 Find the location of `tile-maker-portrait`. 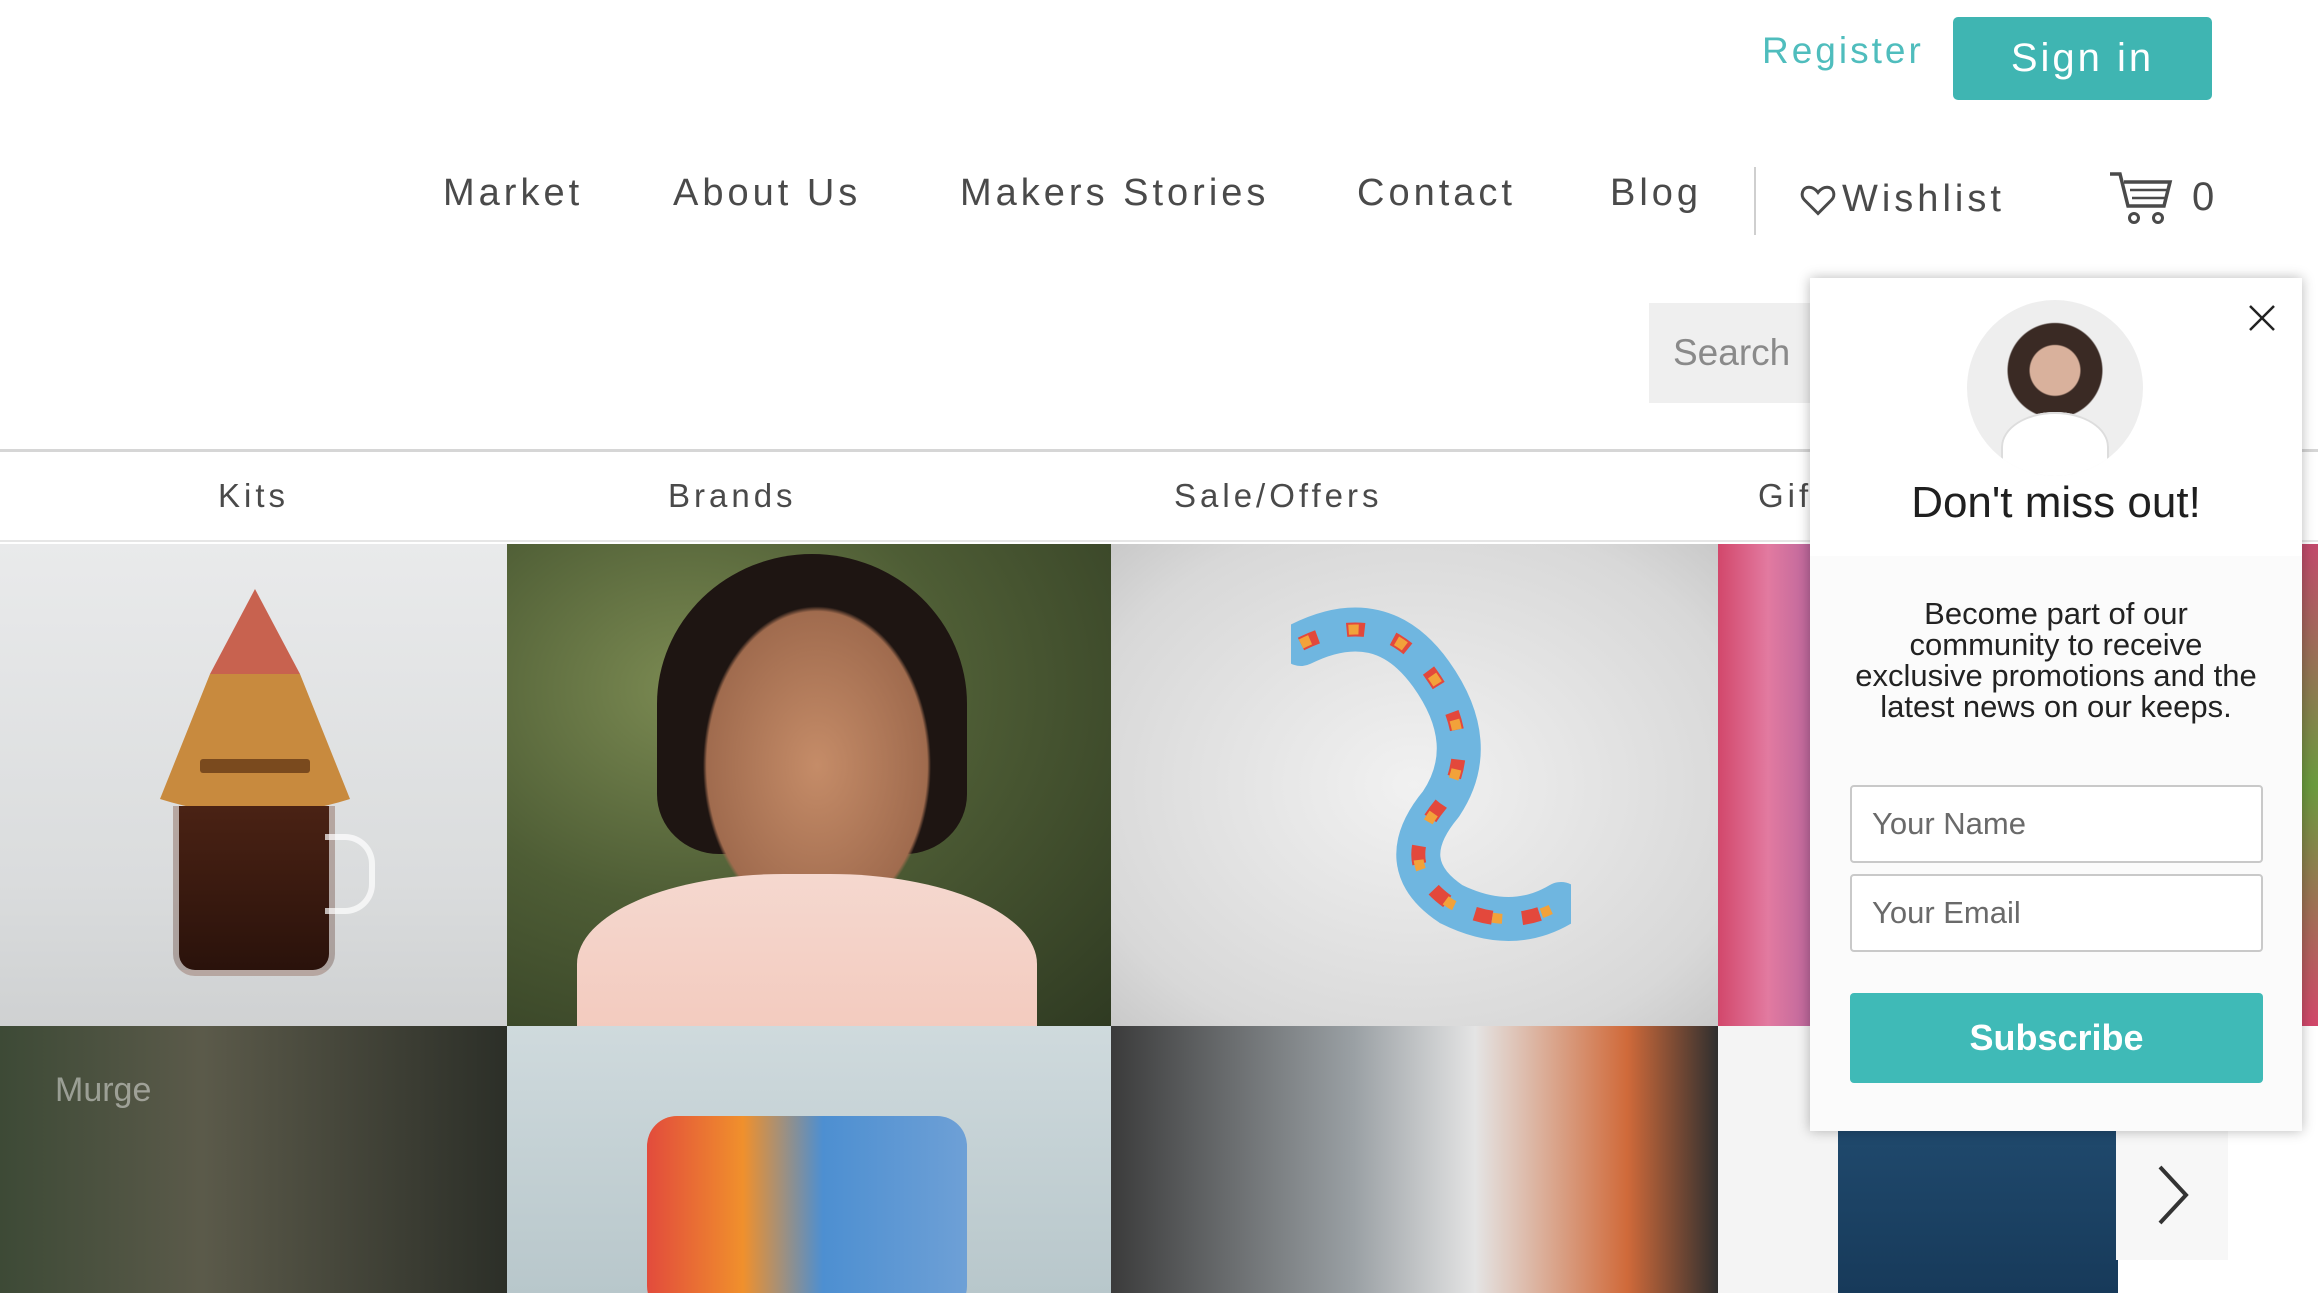

tile-maker-portrait is located at coordinates (809, 785).